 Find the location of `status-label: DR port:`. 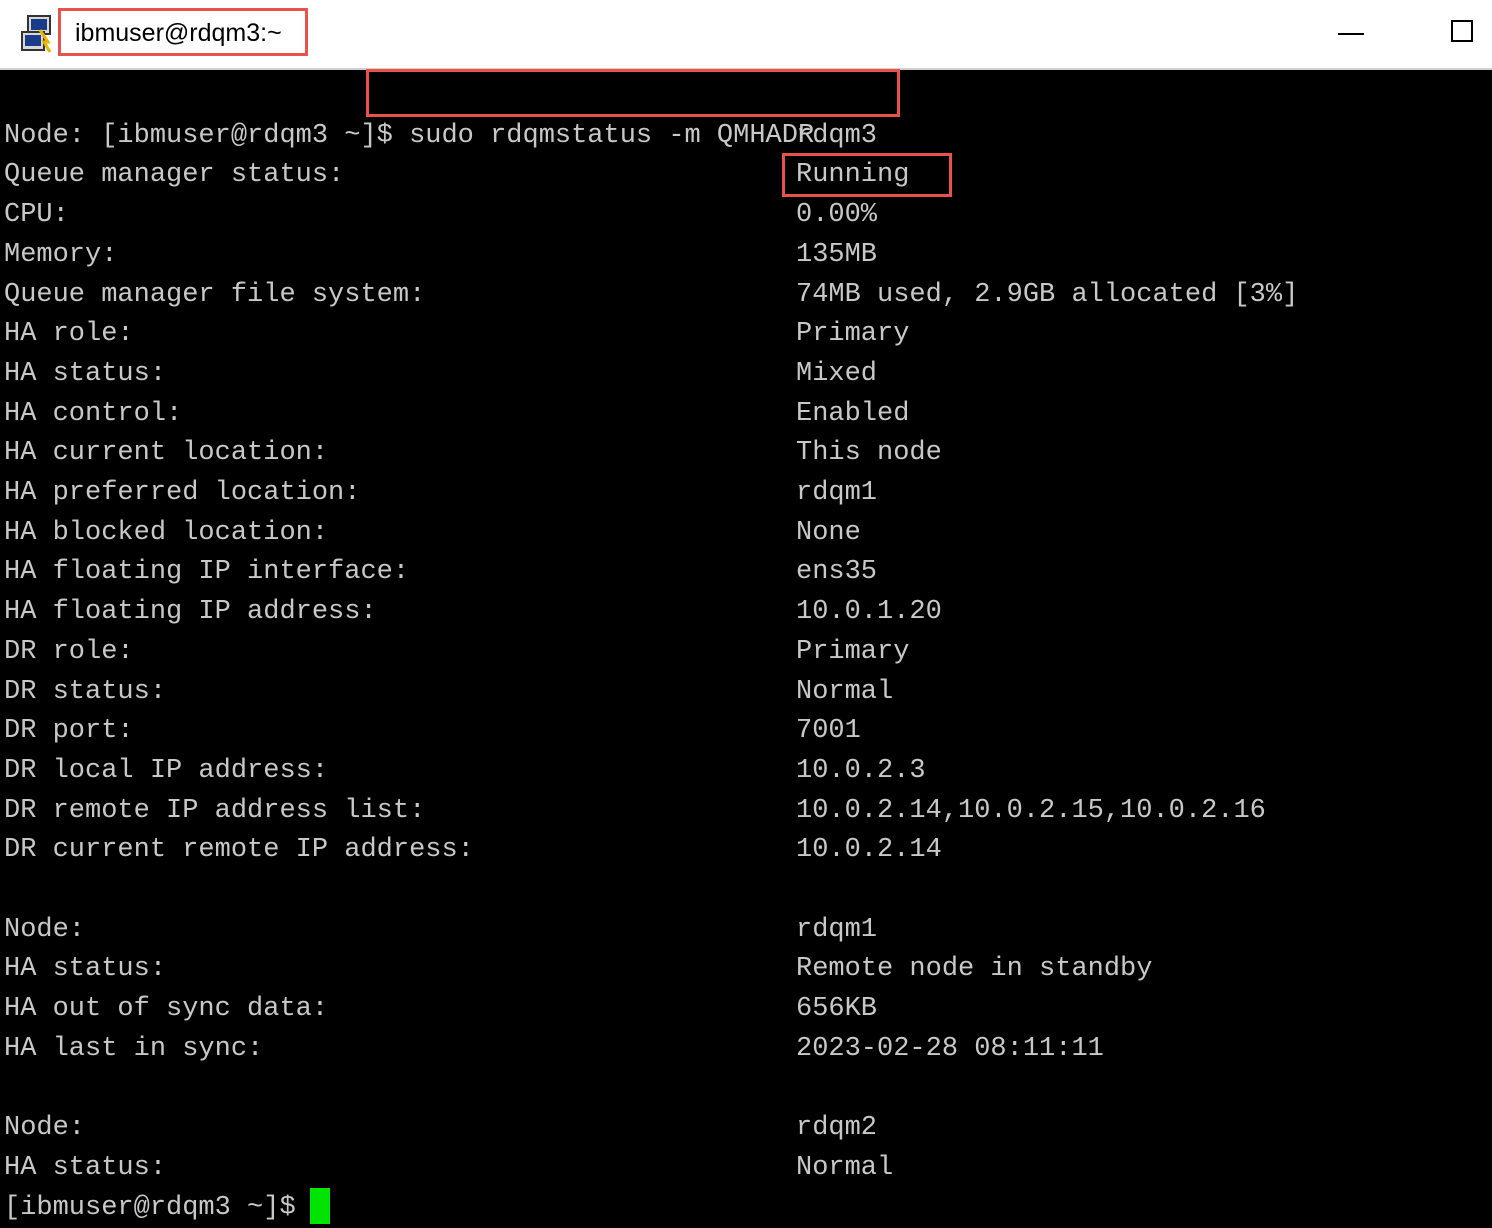

status-label: DR port: is located at coordinates (69, 731).